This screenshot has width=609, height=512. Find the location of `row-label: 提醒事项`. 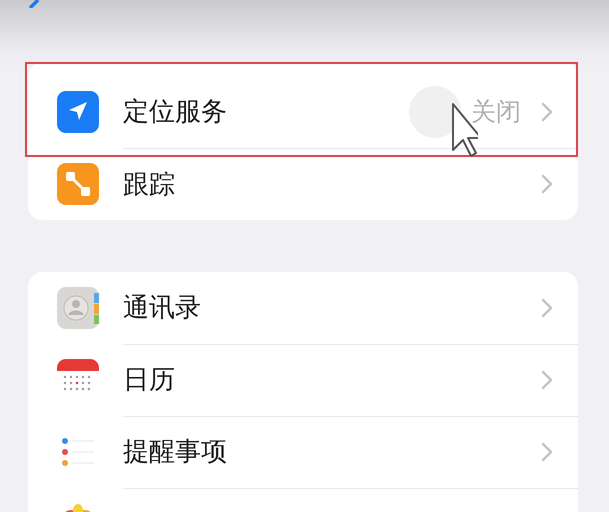

row-label: 提醒事项 is located at coordinates (332, 451).